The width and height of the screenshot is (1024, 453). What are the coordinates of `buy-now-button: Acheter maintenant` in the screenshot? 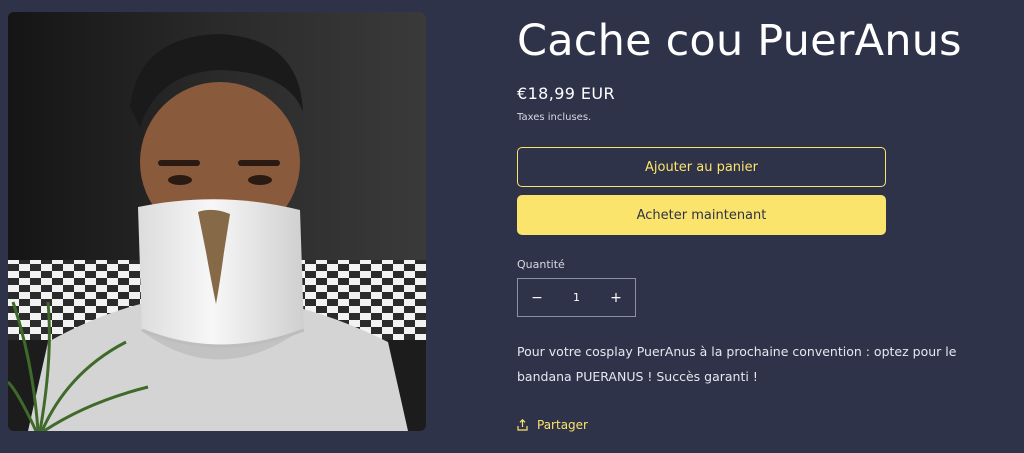 It's located at (701, 215).